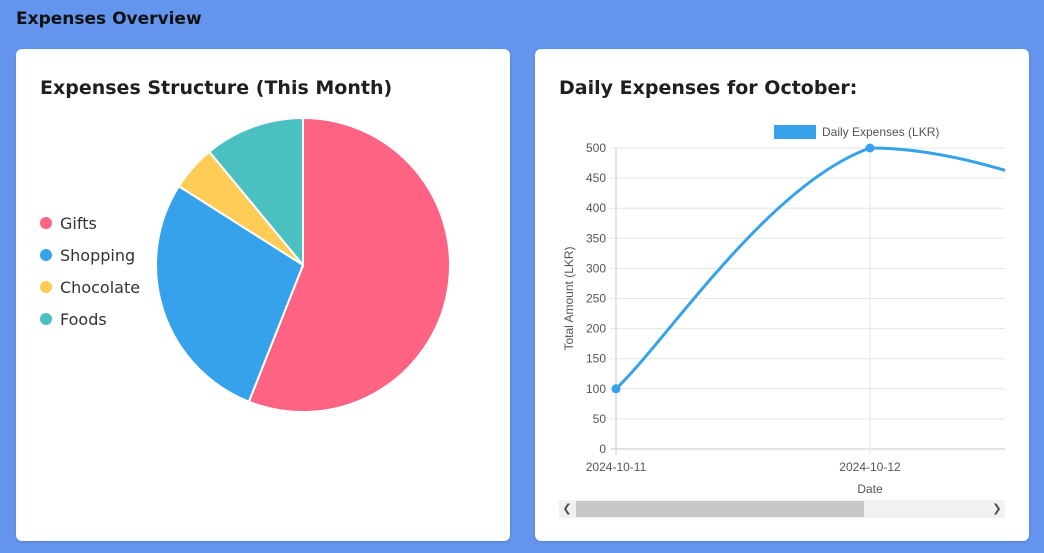  Describe the element at coordinates (870, 489) in the screenshot. I see `x-axis-title: Date` at that location.